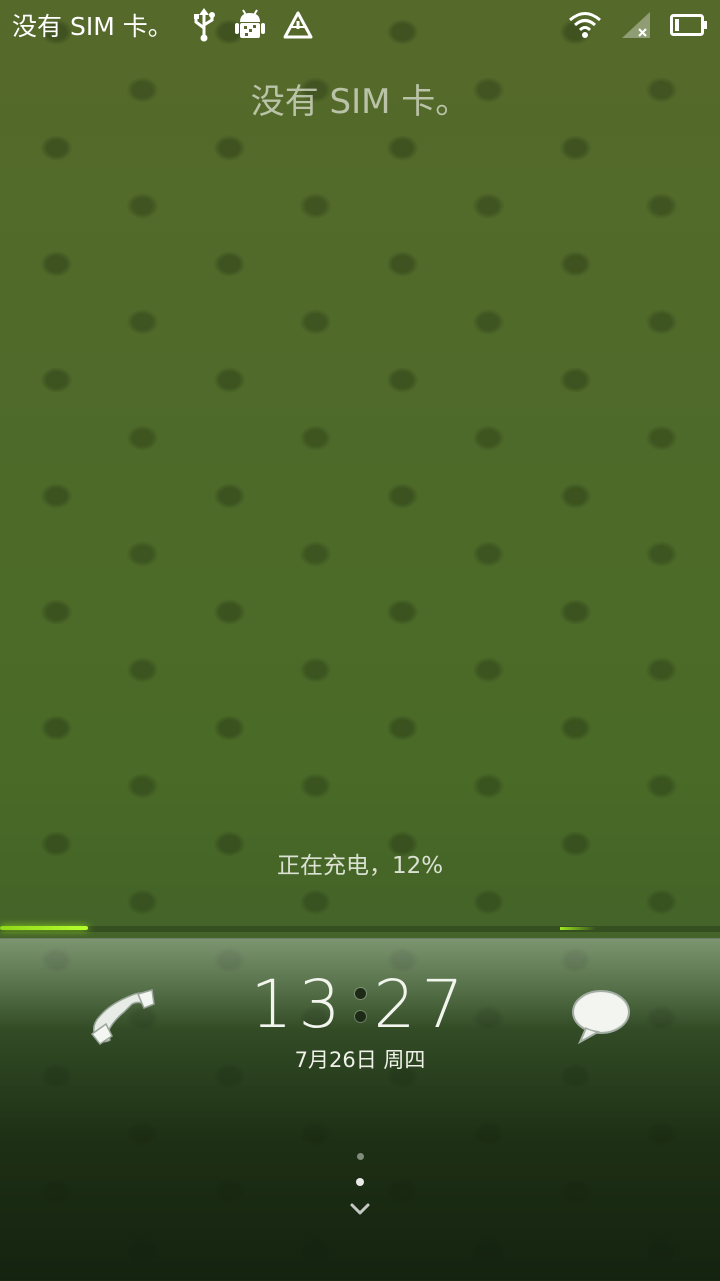  Describe the element at coordinates (360, 102) in the screenshot. I see `carrier-label: 没有 SIM 卡。` at that location.